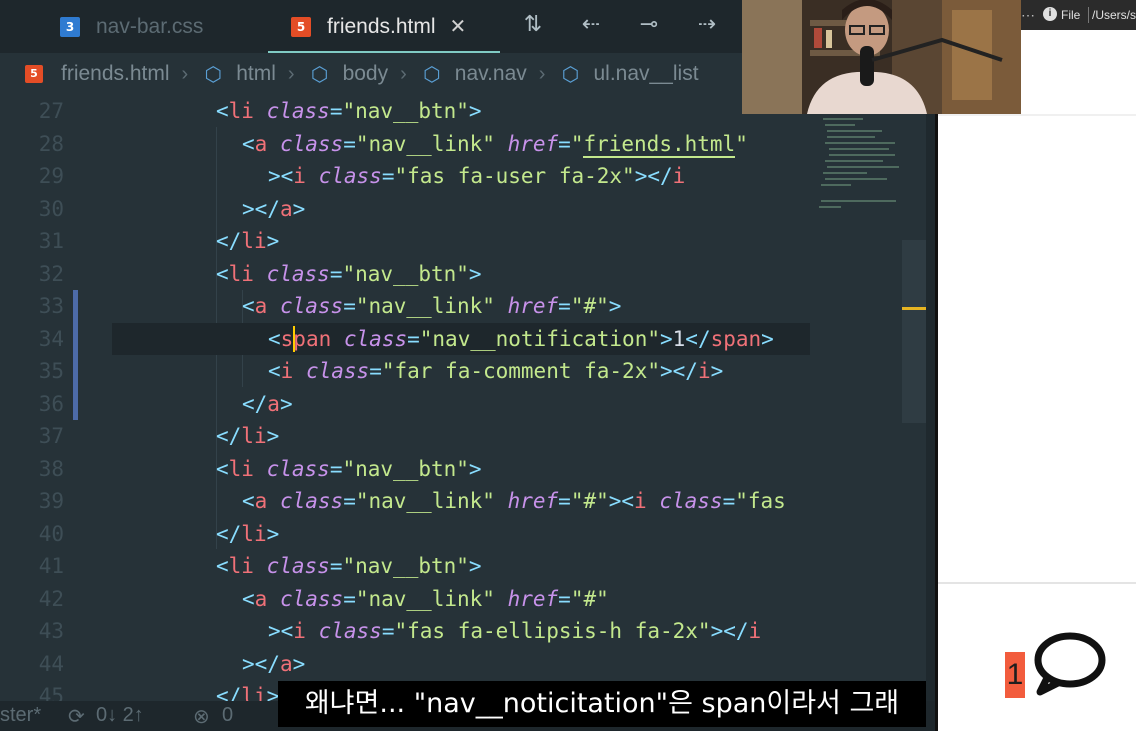 The image size is (1136, 731). Describe the element at coordinates (914, 308) in the screenshot. I see `scrollbar-cursor-marker` at that location.